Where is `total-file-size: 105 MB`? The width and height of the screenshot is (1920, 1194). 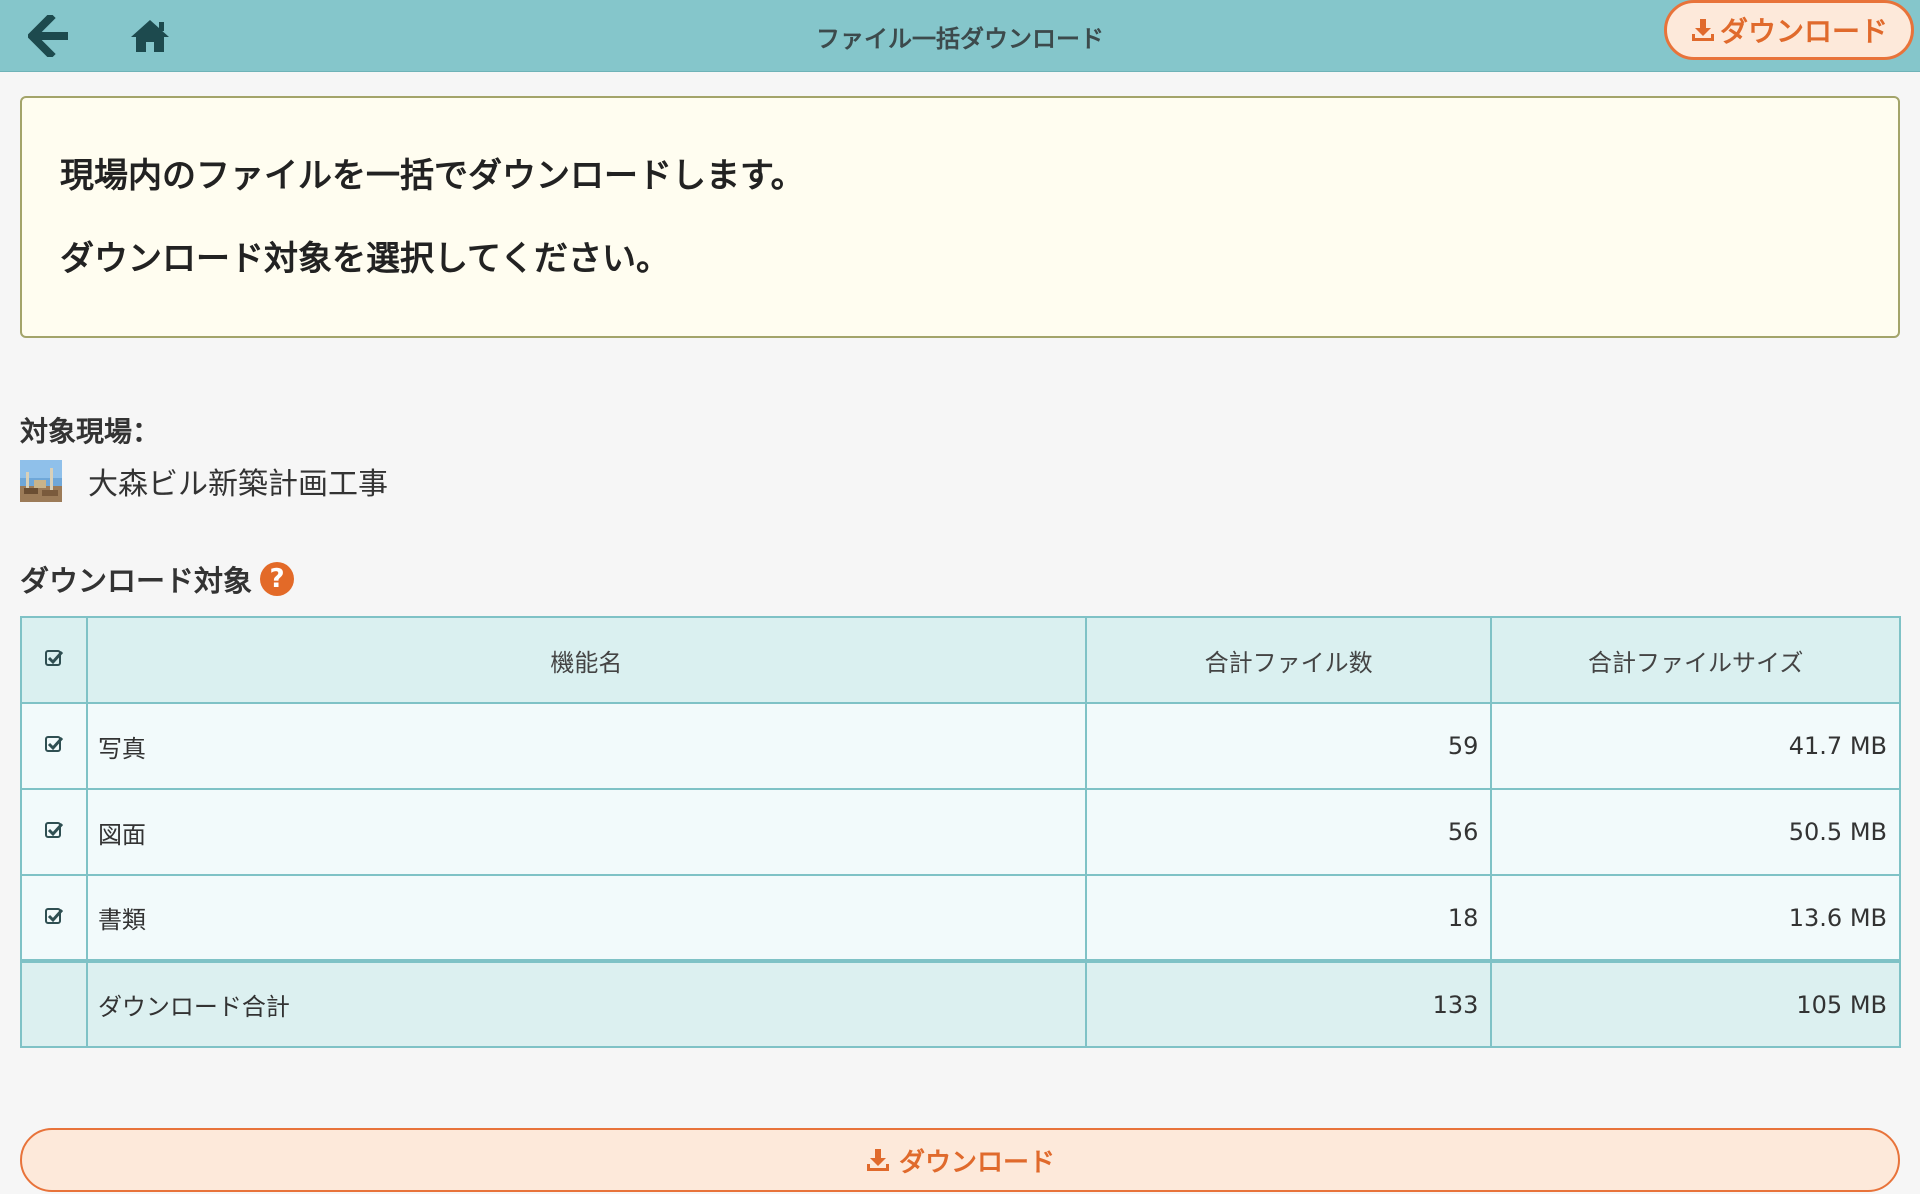 total-file-size: 105 MB is located at coordinates (1695, 1003).